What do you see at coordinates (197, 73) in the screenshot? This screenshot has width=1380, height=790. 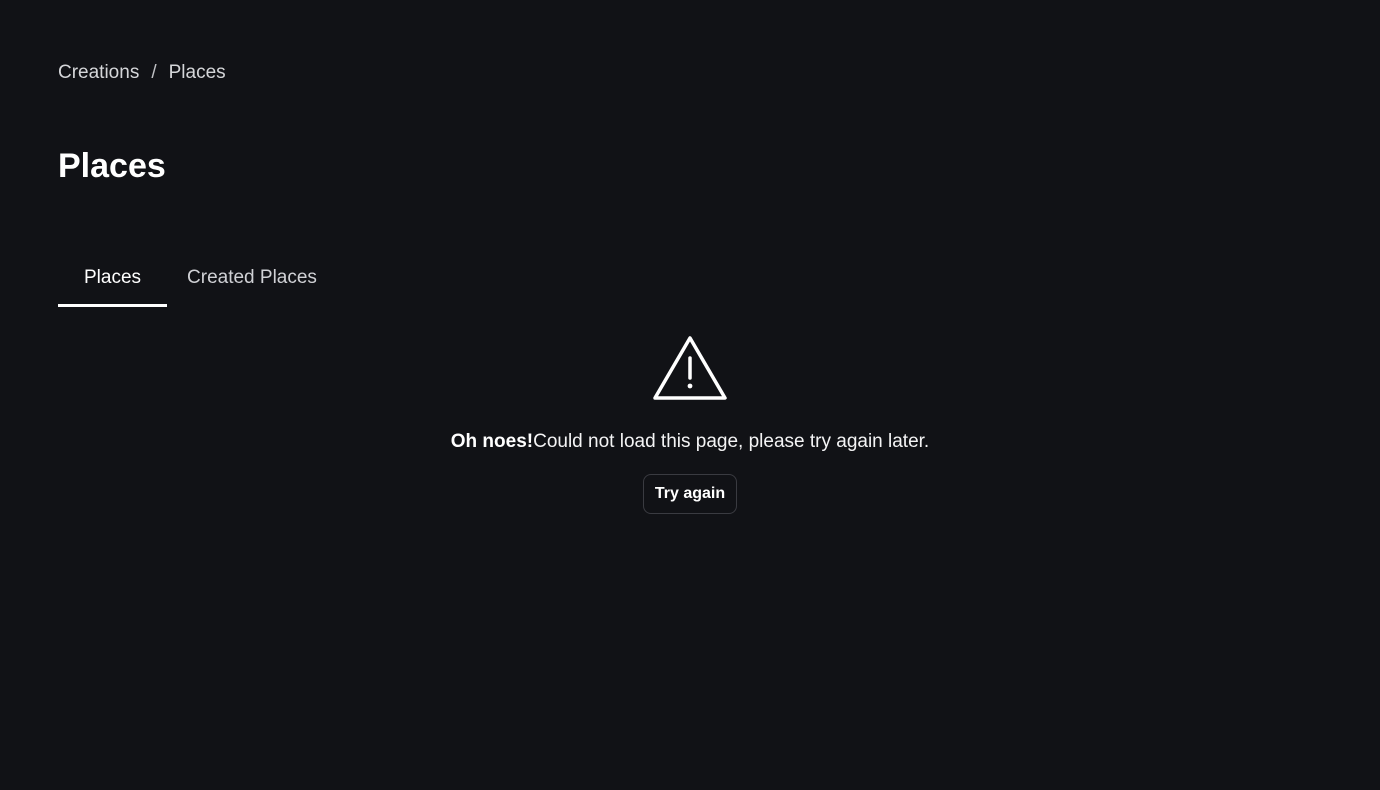 I see `breadcrumb-item-places: Places` at bounding box center [197, 73].